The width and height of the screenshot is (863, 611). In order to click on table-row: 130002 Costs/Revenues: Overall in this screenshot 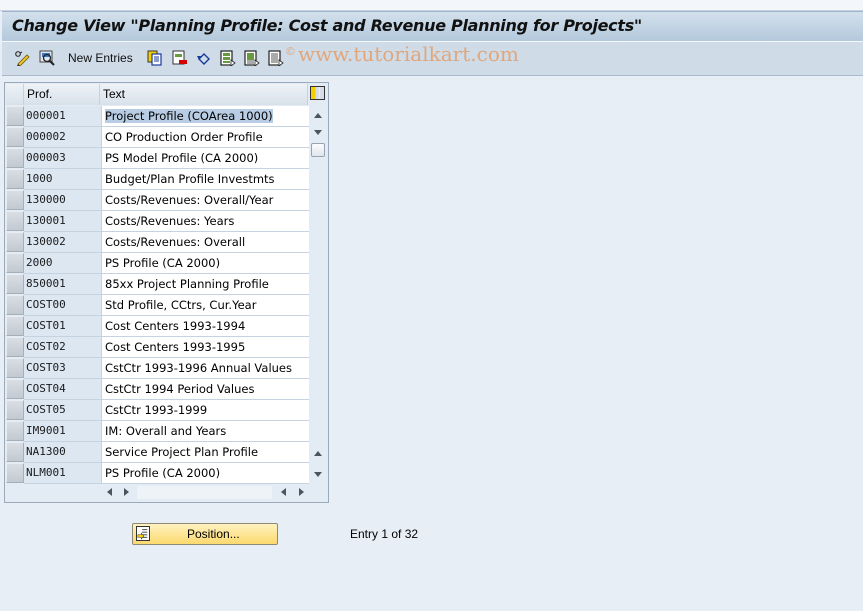, I will do `click(157, 242)`.